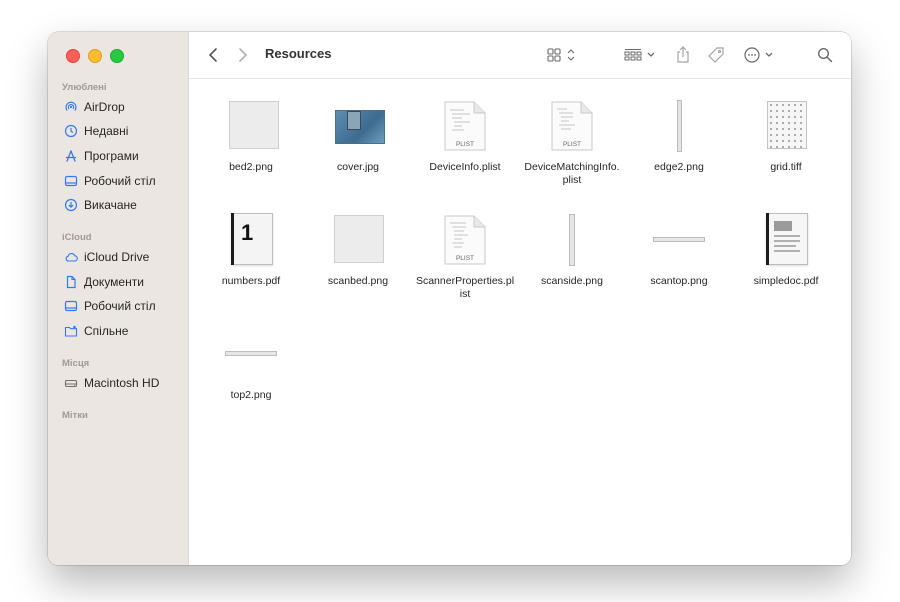 The image size is (900, 602). I want to click on file-item: PLIST DeviceInfo.plist, so click(465, 136).